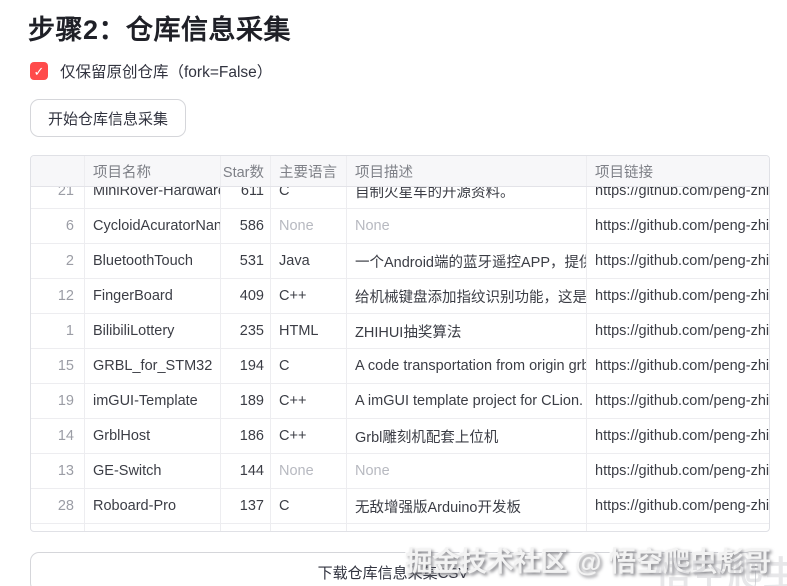  Describe the element at coordinates (309, 171) in the screenshot. I see `col-header-lang: 主要语言` at that location.